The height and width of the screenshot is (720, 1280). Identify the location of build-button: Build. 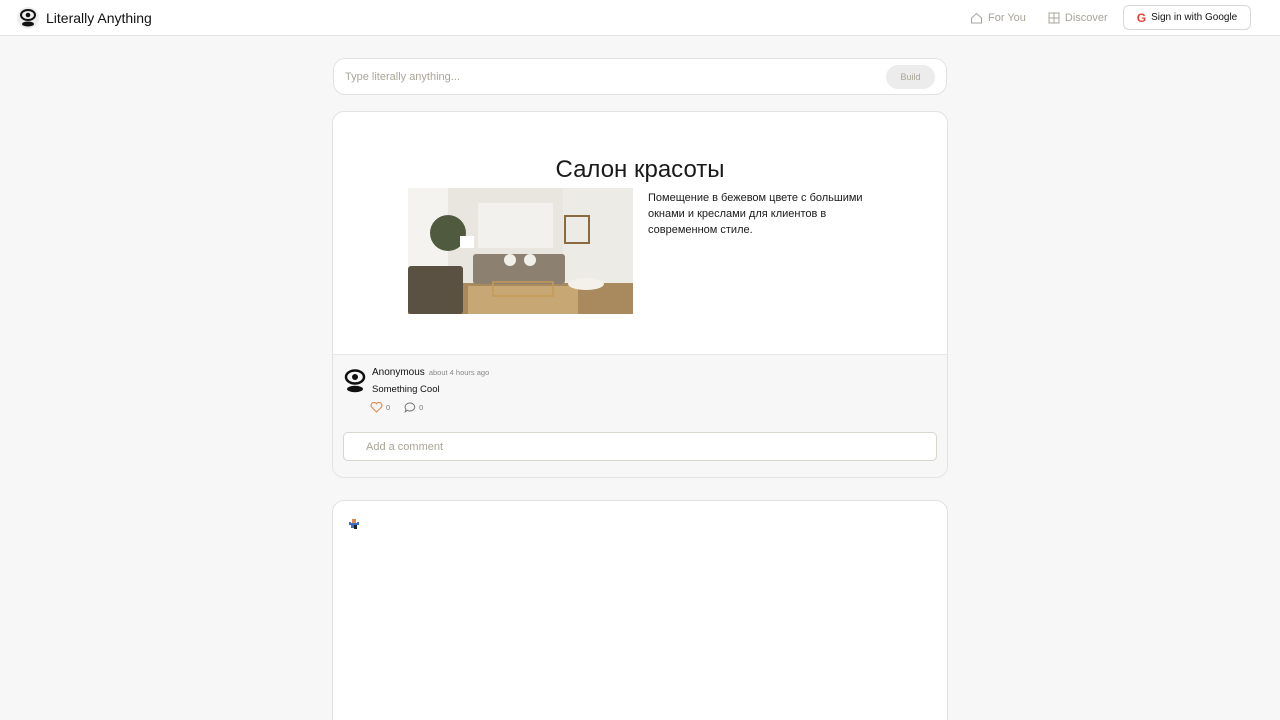
(910, 76).